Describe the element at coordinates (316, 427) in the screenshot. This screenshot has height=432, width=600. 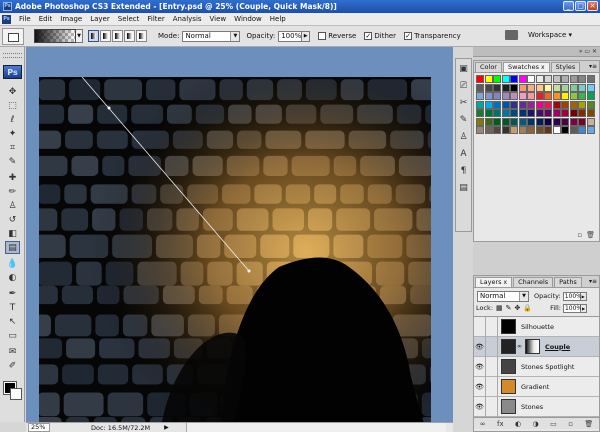
I see `horizontal-scrollbar` at that location.